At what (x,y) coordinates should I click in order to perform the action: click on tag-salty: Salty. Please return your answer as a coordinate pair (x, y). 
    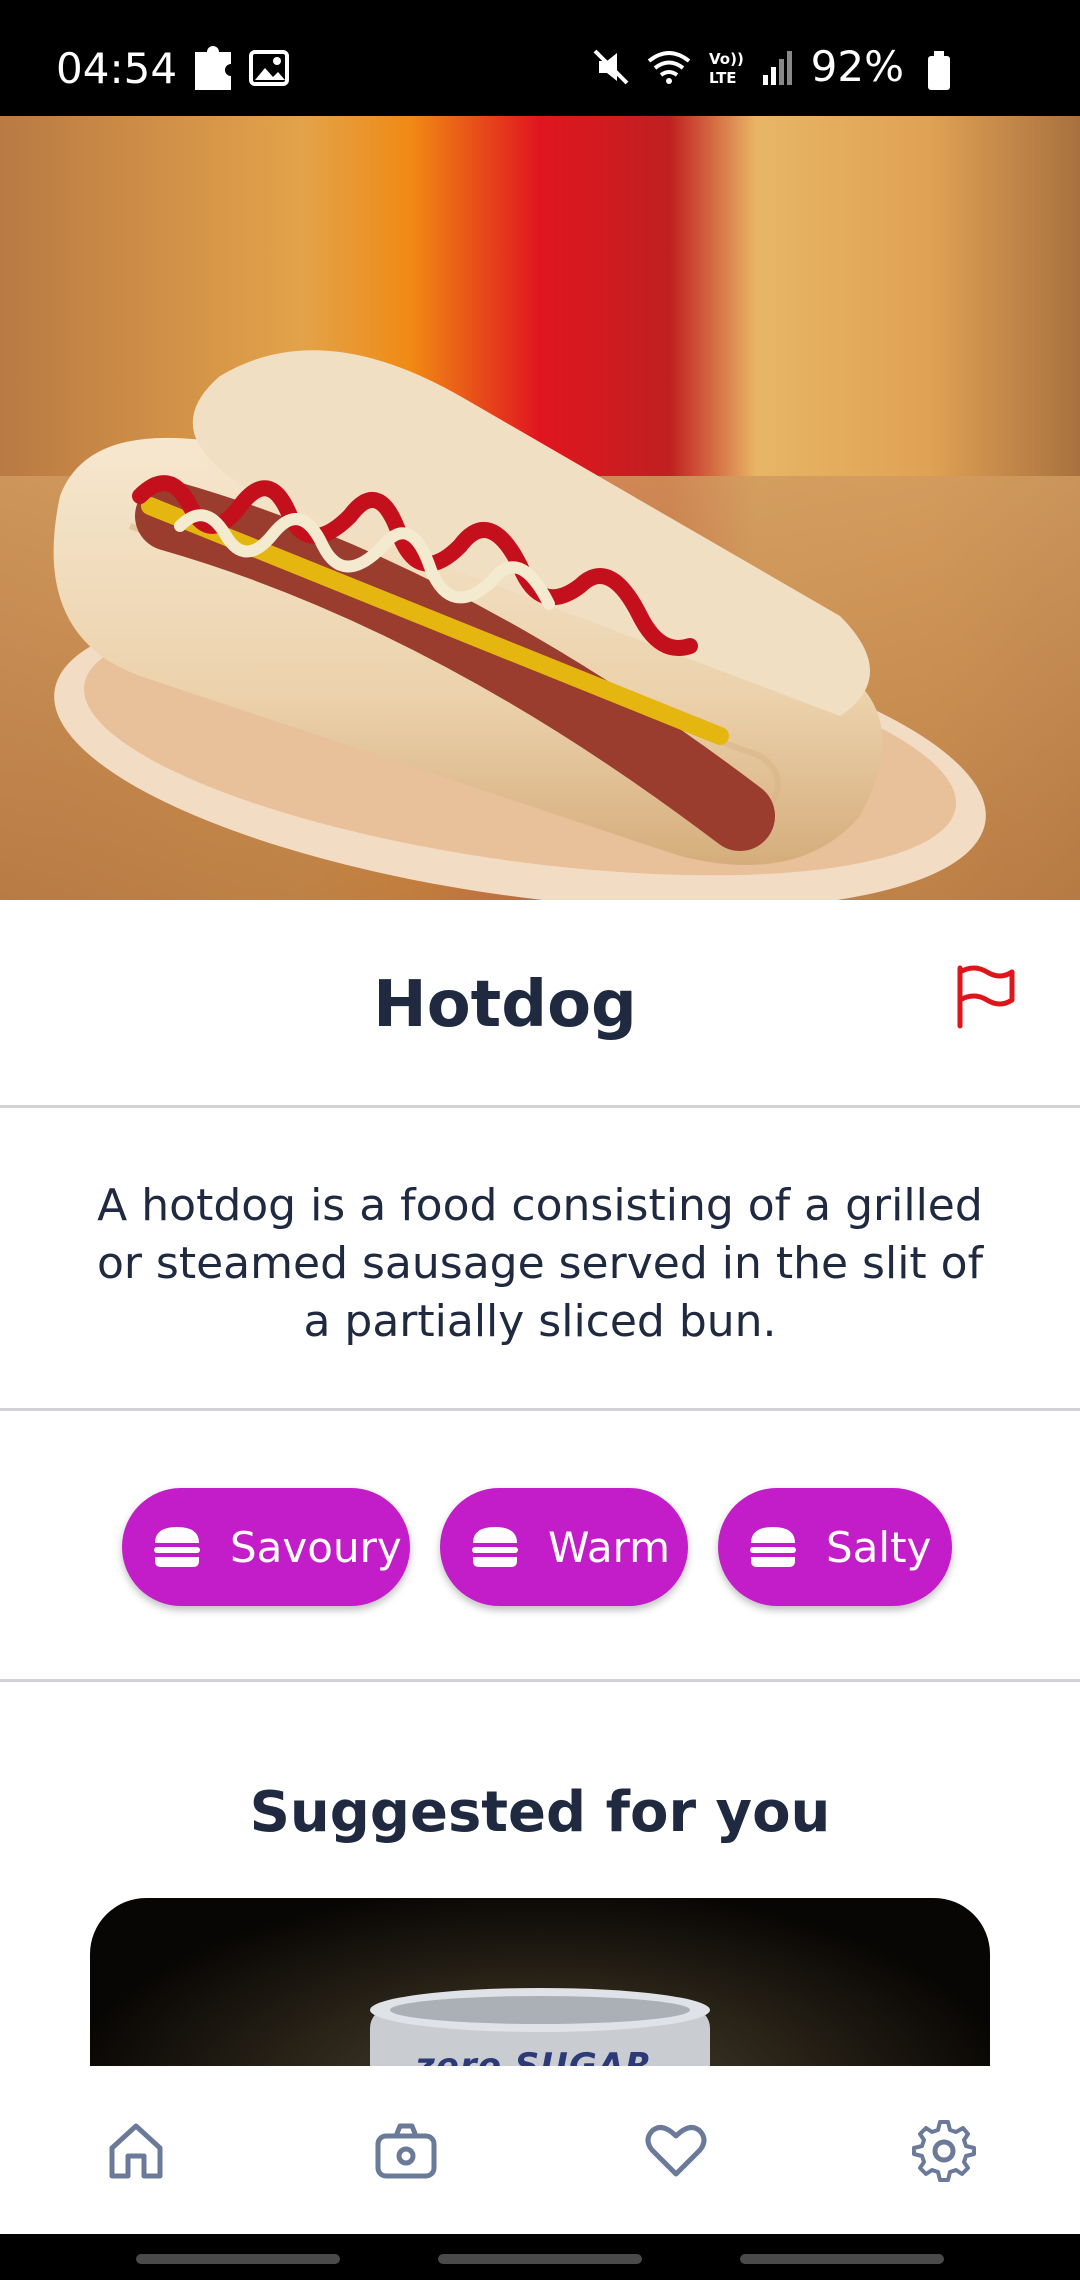
    Looking at the image, I should click on (835, 1547).